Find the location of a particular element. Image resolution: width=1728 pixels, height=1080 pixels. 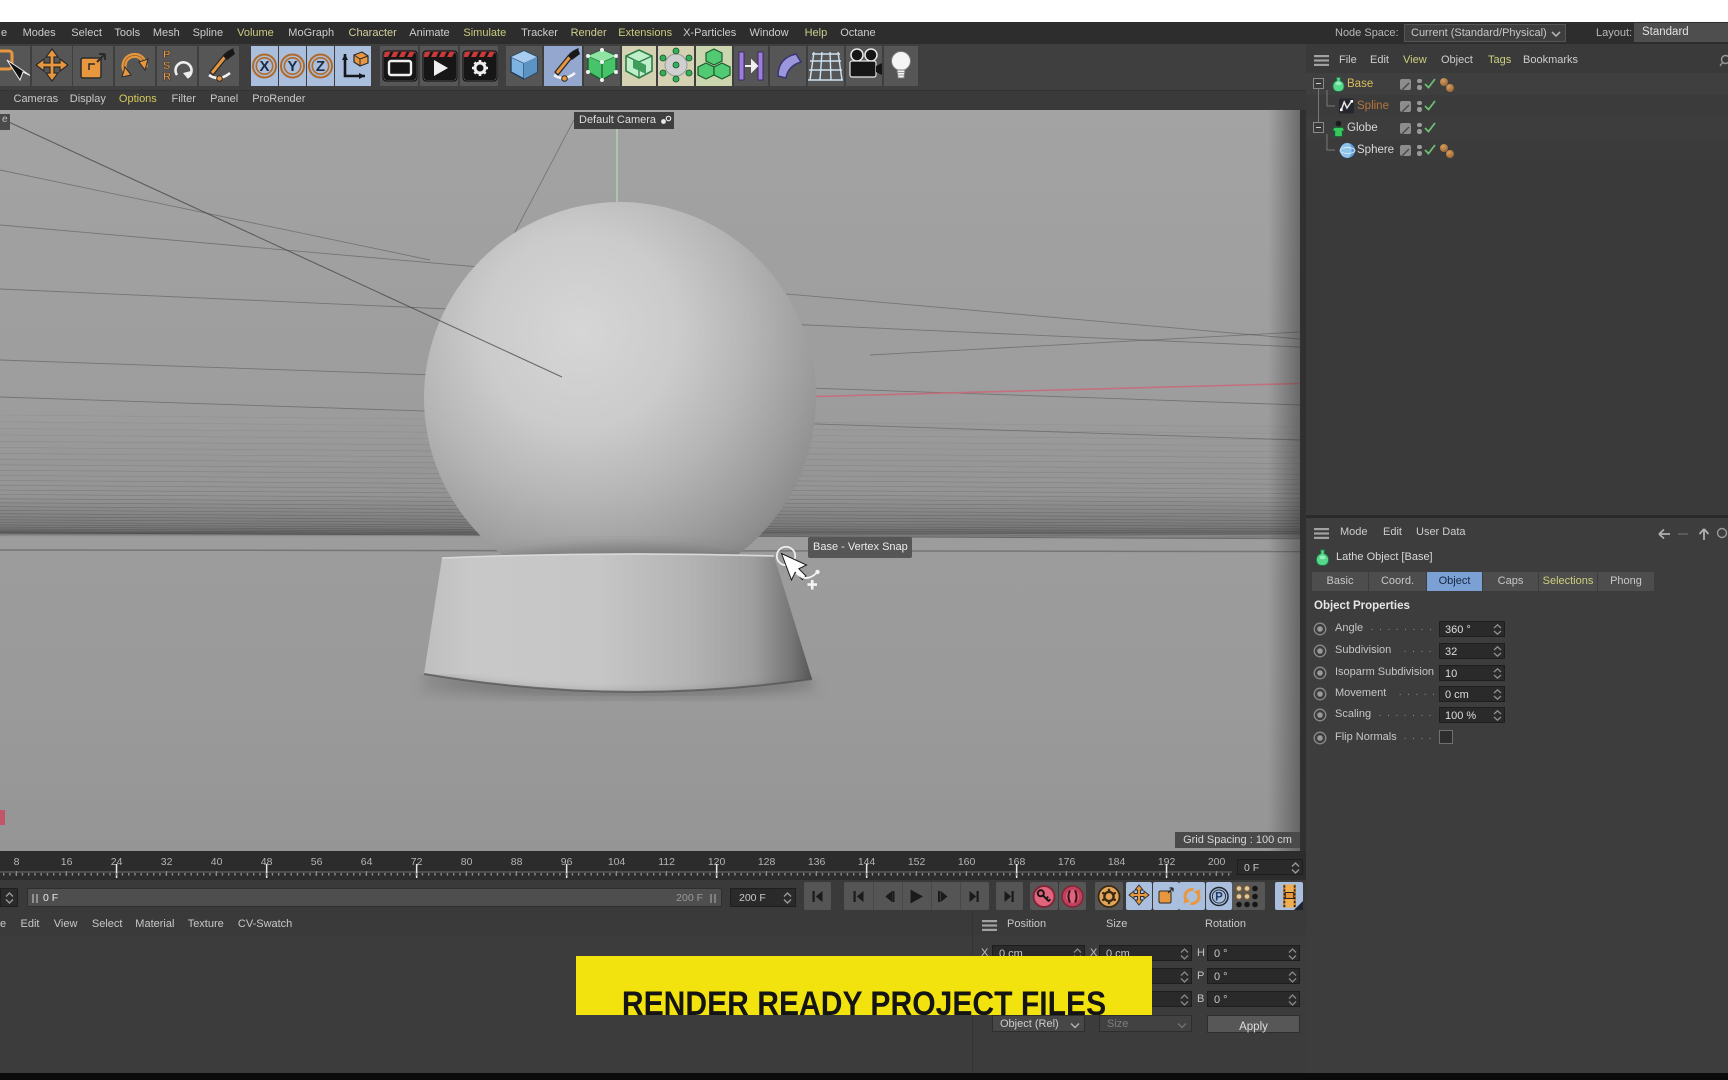

svg-text: P is located at coordinates (1219, 898).